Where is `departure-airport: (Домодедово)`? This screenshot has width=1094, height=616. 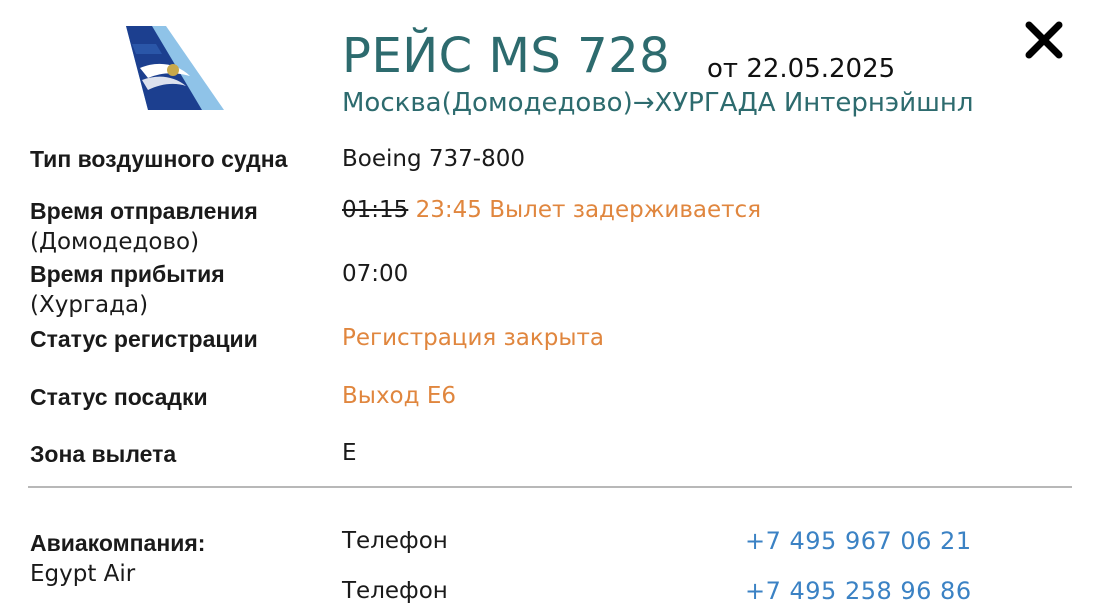
departure-airport: (Домодедово) is located at coordinates (115, 242).